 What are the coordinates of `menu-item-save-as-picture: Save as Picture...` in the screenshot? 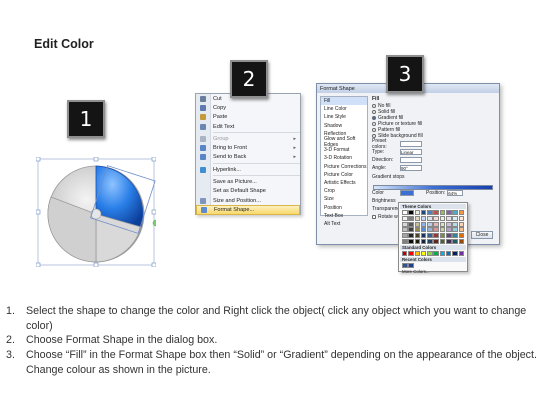 It's located at (248, 181).